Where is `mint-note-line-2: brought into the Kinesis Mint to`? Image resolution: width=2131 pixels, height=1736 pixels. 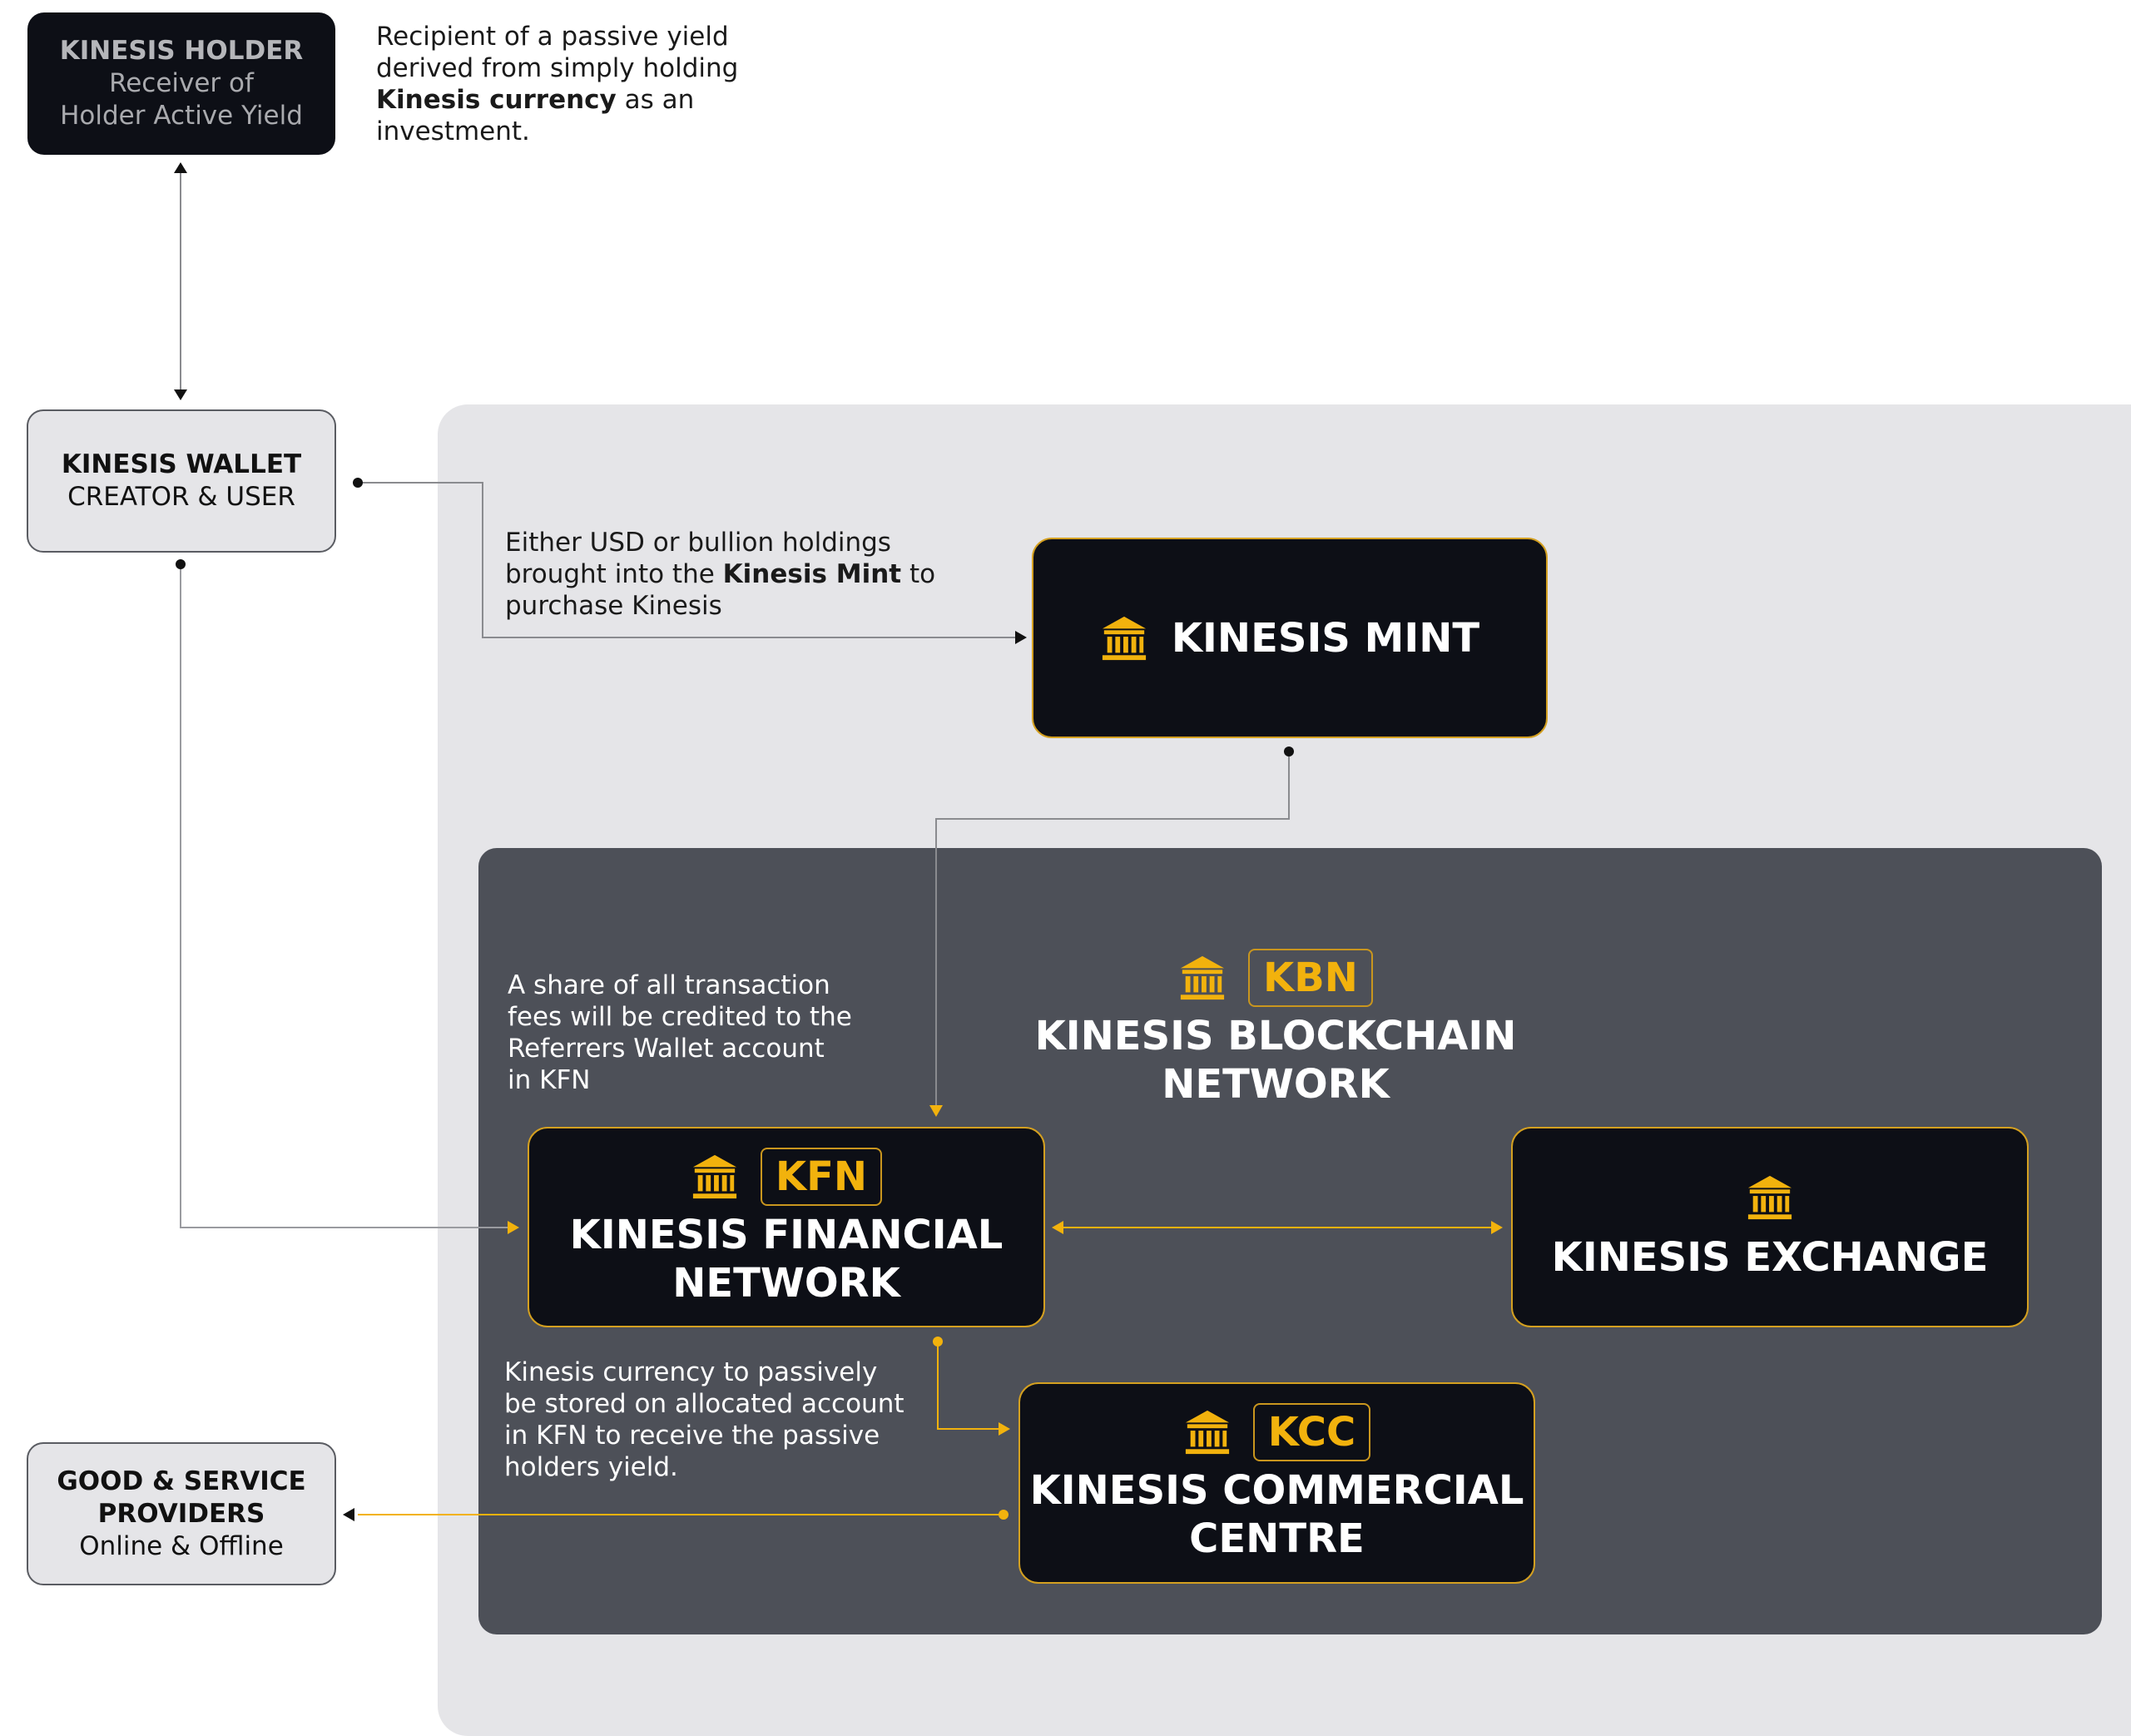
mint-note-line-2: brought into the Kinesis Mint to is located at coordinates (720, 574).